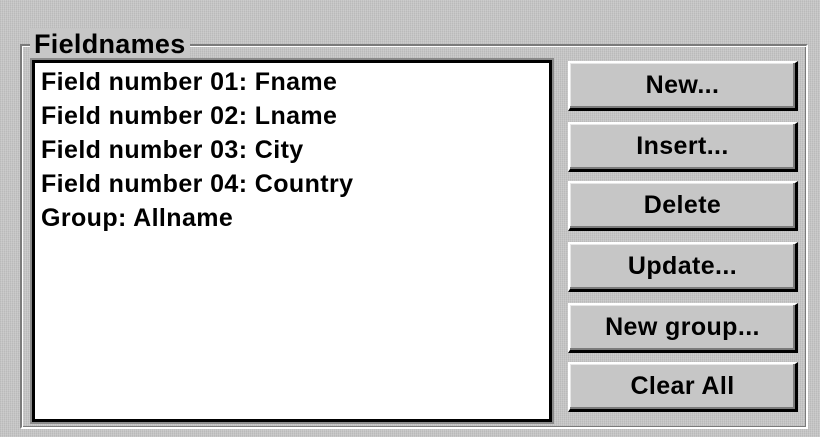  I want to click on delete-button: Delete, so click(683, 206).